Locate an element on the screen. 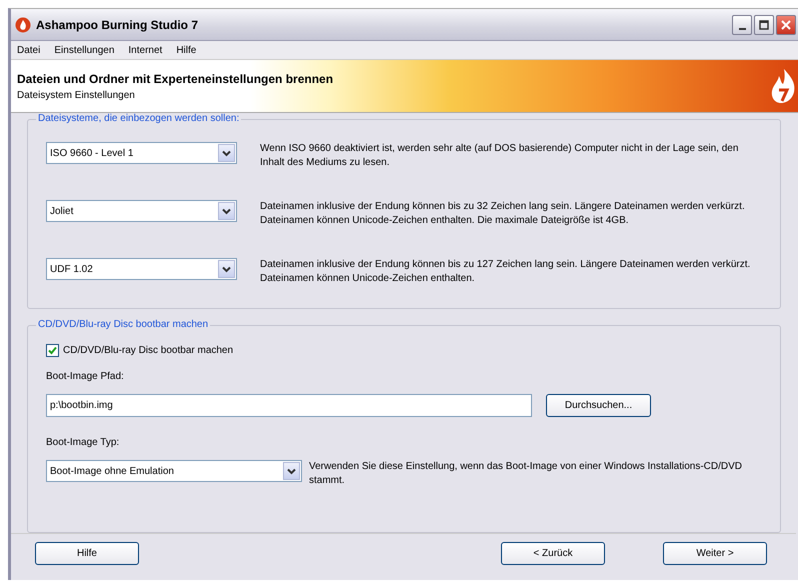 This screenshot has width=798, height=584. back-button: < Zurück is located at coordinates (553, 553).